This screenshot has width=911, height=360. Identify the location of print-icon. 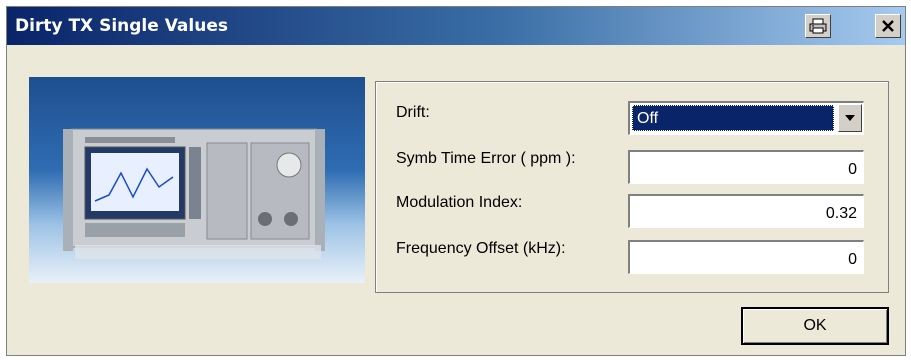
(818, 26).